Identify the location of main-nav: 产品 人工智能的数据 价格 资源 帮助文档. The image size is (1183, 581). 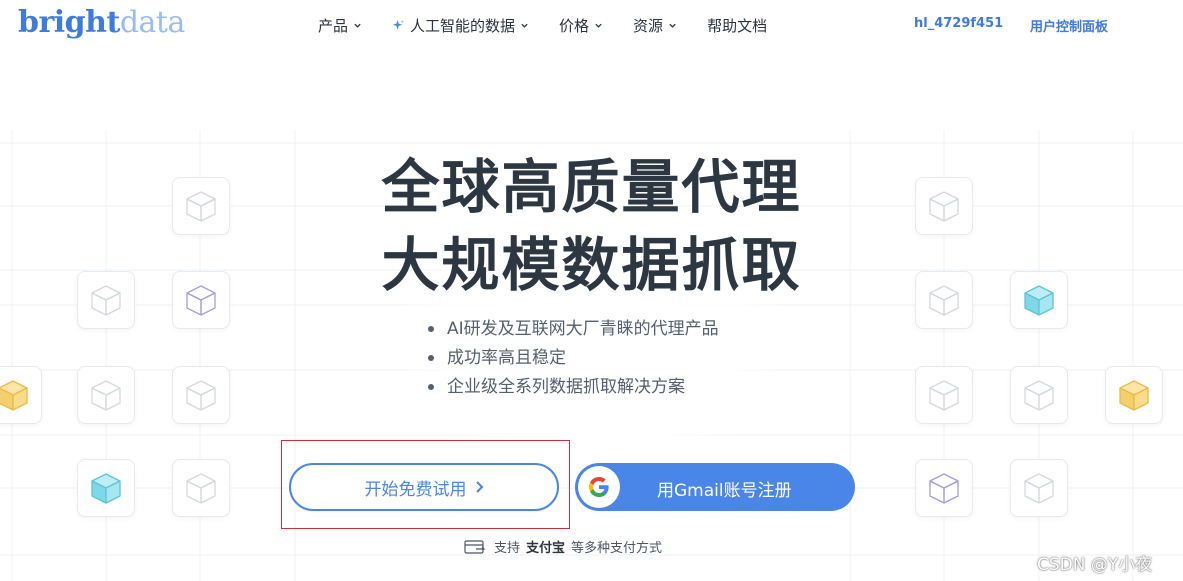
(557, 25).